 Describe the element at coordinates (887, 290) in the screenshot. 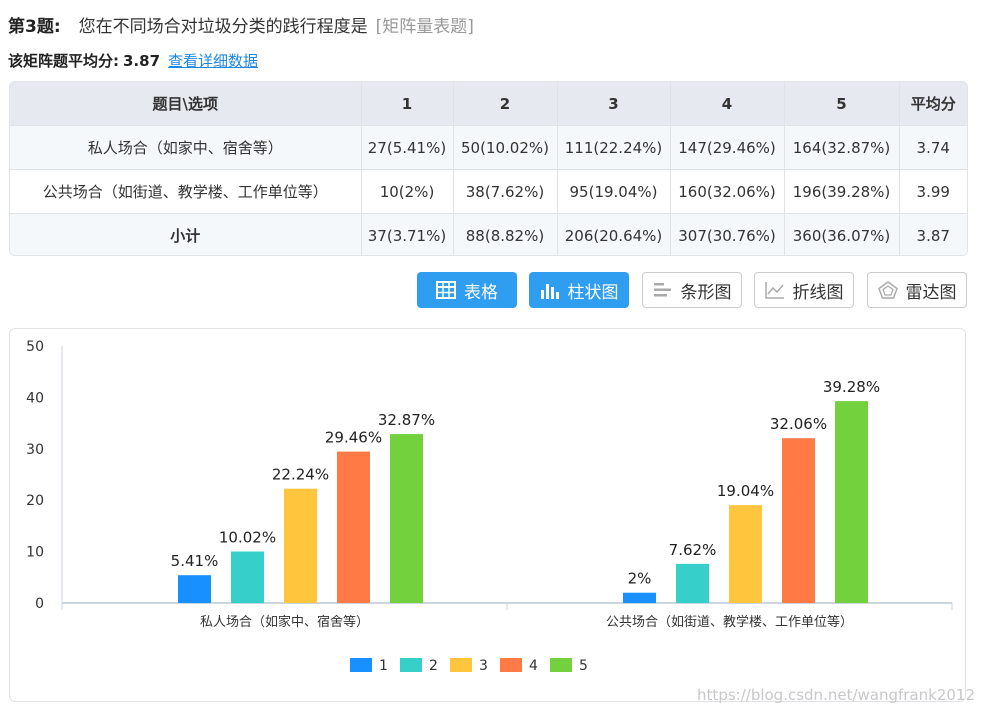

I see `radar-chart-icon` at that location.